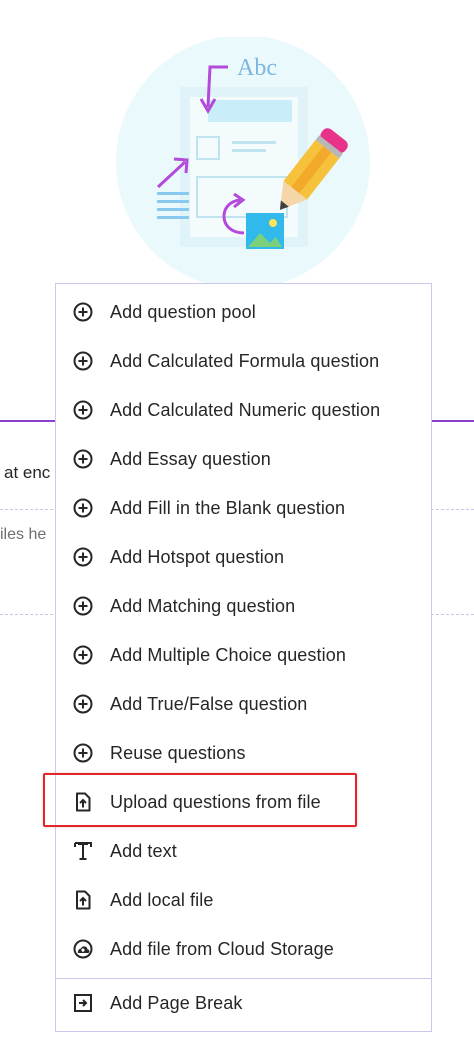 The image size is (474, 1048). I want to click on menu-item-add-calculated-formula-question: Add Calculated Formula question, so click(243, 361).